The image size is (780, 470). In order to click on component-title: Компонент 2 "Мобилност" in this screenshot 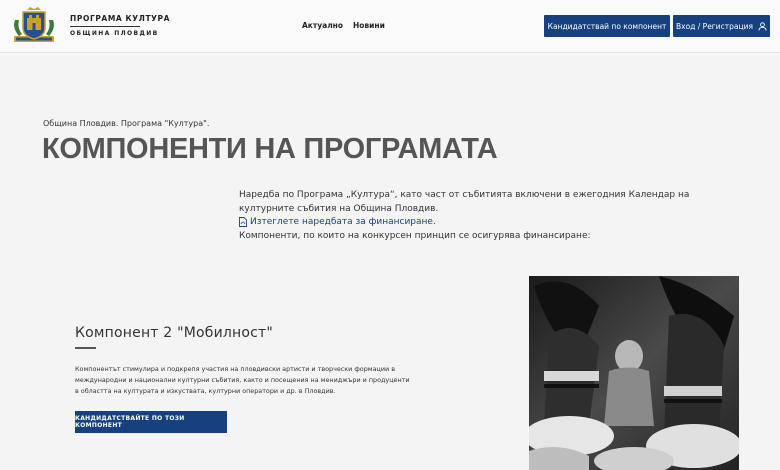, I will do `click(174, 333)`.